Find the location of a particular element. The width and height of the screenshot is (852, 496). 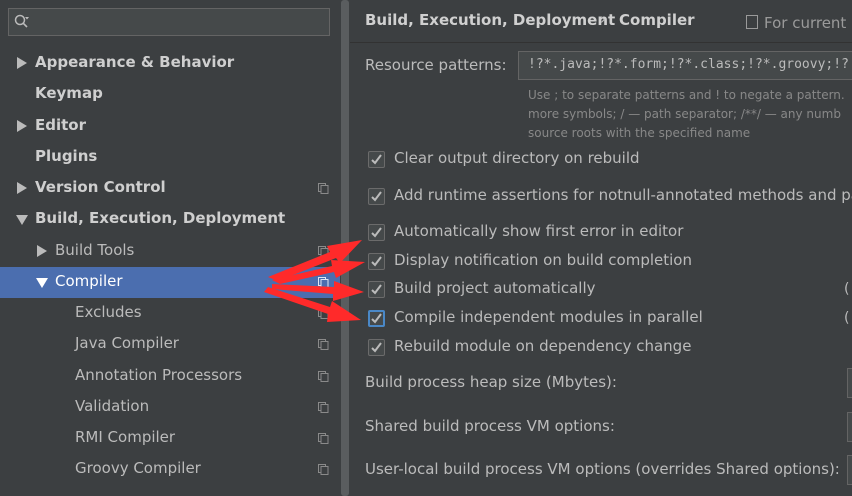

sidebar-item-label: Validation is located at coordinates (112, 406).